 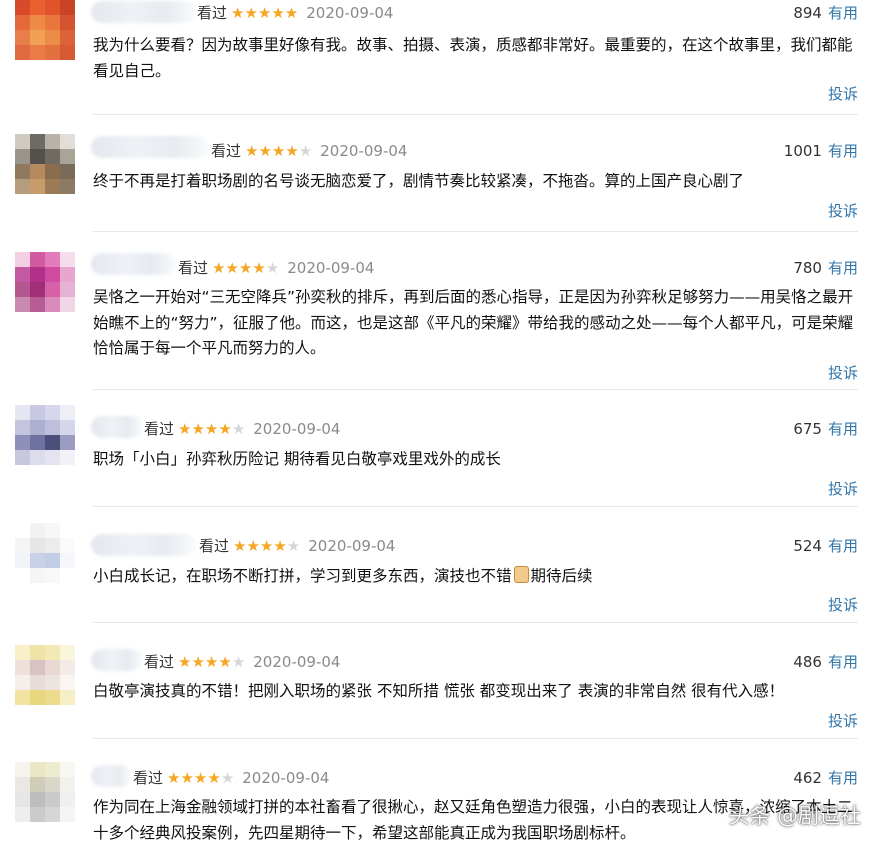 I want to click on review-content: 小白成长记，在职场不断打拼，学习到更多东西，演技也不错 期待后续, so click(x=478, y=577).